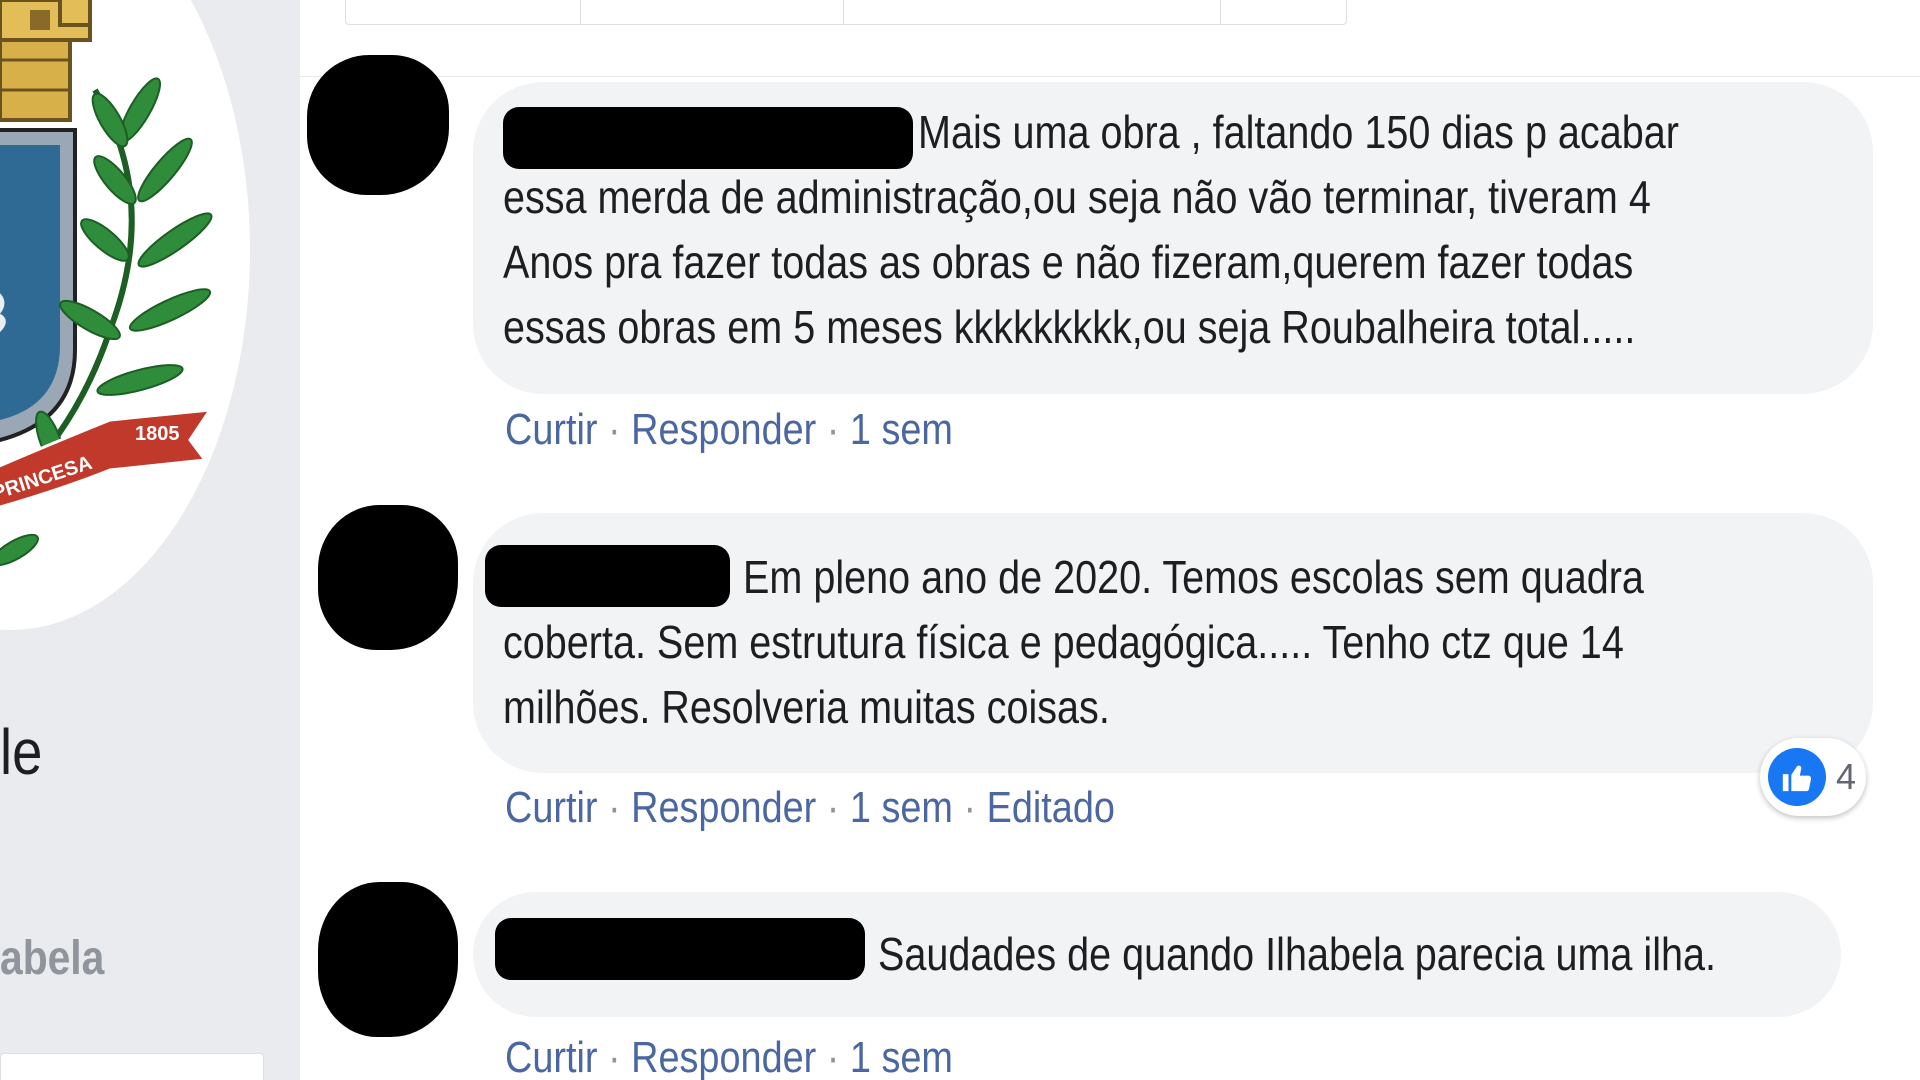 The height and width of the screenshot is (1080, 1920). What do you see at coordinates (157, 434) in the screenshot?
I see `ribbon-year: 1805` at bounding box center [157, 434].